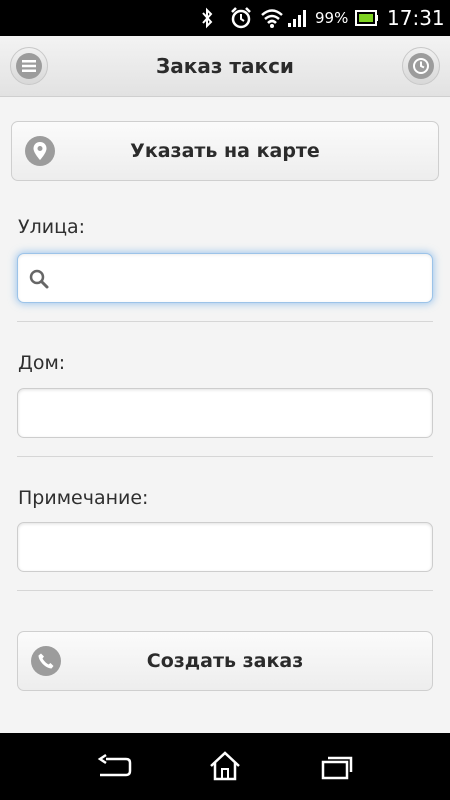 The image size is (450, 800). I want to click on street-input, so click(225, 278).